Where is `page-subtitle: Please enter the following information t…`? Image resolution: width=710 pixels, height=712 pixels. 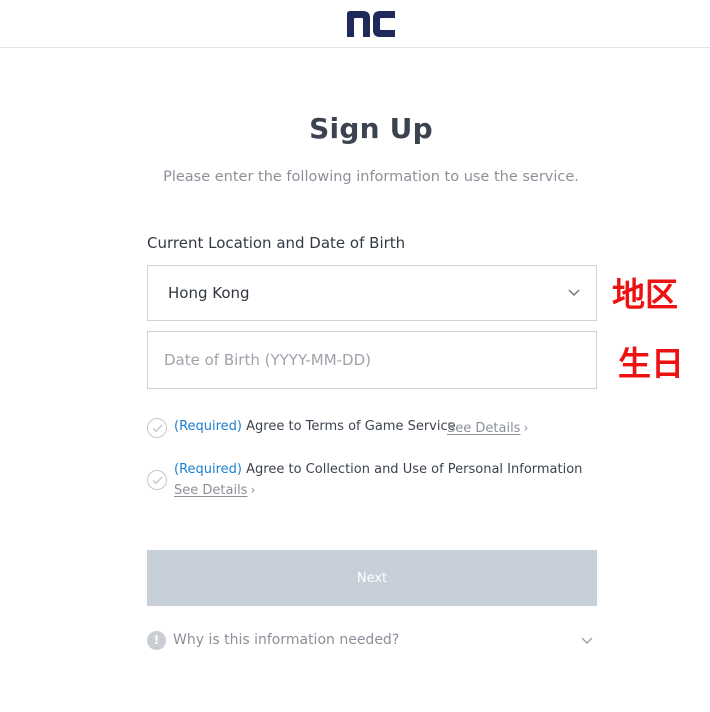 page-subtitle: Please enter the following information t… is located at coordinates (371, 177).